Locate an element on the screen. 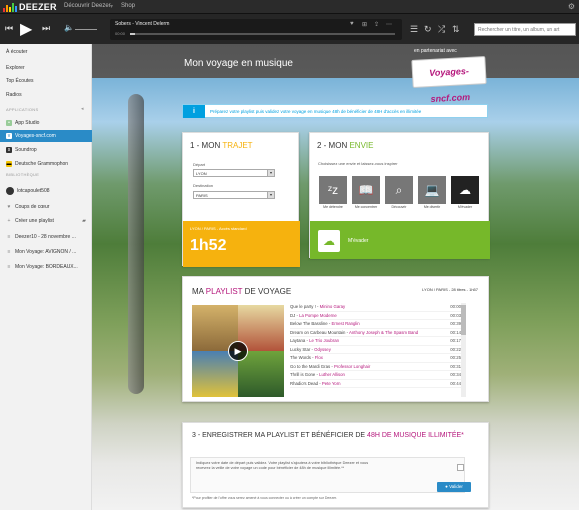  track-row: Lucky Star - Odyssey 00:22 is located at coordinates (375, 350).